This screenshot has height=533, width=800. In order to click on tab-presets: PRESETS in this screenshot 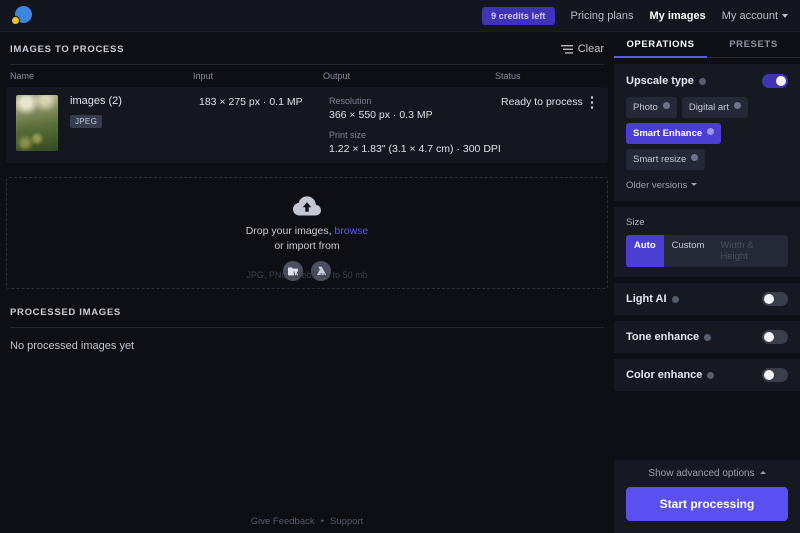, I will do `click(753, 45)`.